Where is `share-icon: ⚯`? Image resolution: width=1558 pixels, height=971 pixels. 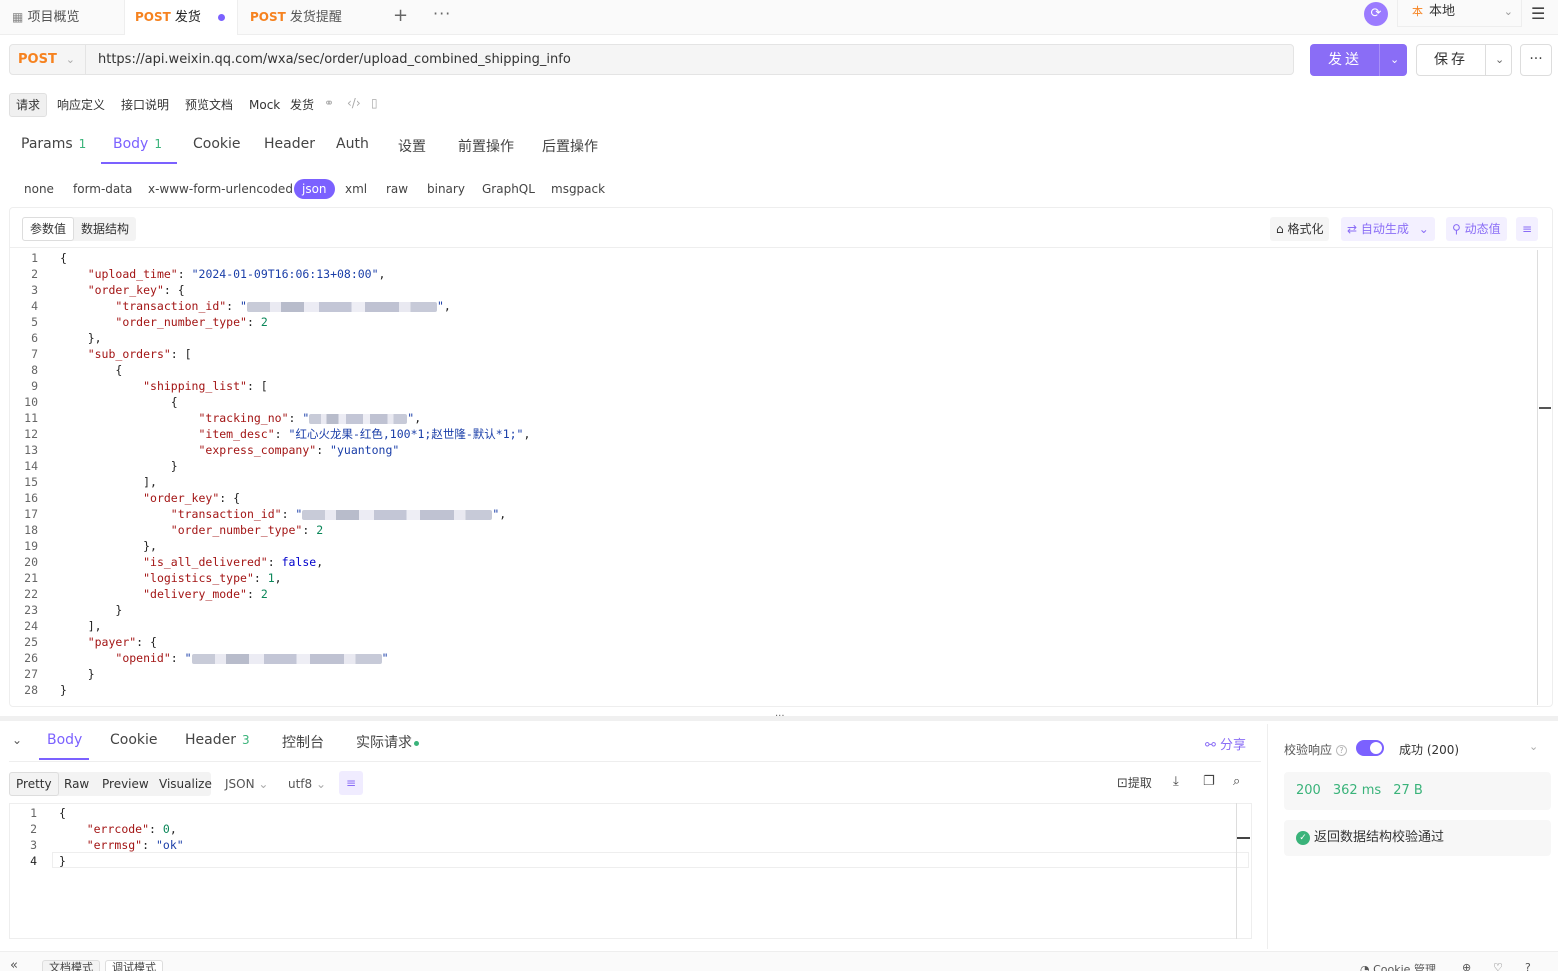
share-icon: ⚯ is located at coordinates (1210, 745).